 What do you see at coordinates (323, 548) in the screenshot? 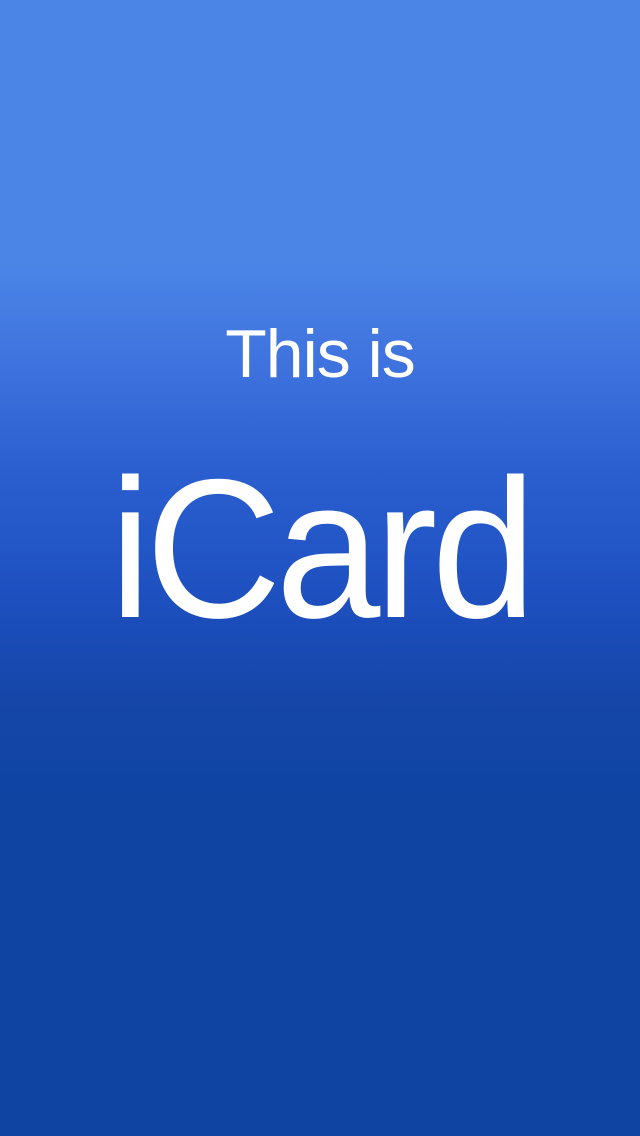
I see `app-name-title: iCard` at bounding box center [323, 548].